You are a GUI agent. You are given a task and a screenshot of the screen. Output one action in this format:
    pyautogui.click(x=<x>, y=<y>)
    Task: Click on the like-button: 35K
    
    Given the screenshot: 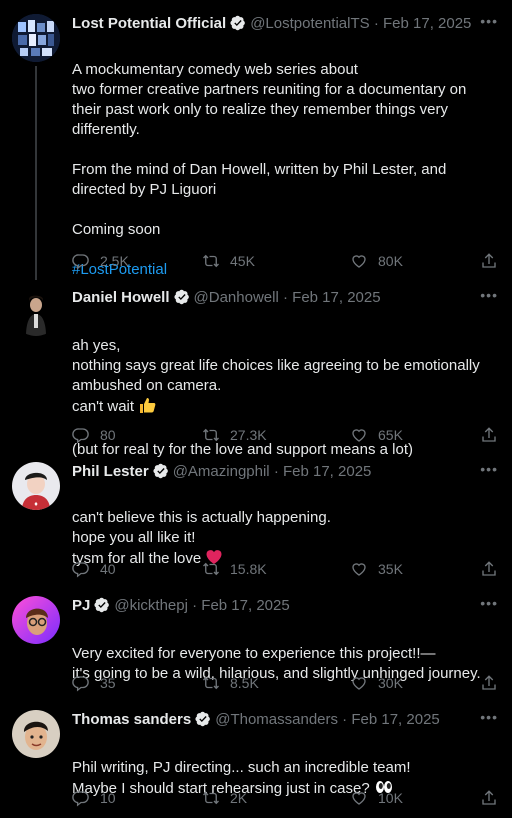 What is the action you would take?
    pyautogui.click(x=376, y=569)
    